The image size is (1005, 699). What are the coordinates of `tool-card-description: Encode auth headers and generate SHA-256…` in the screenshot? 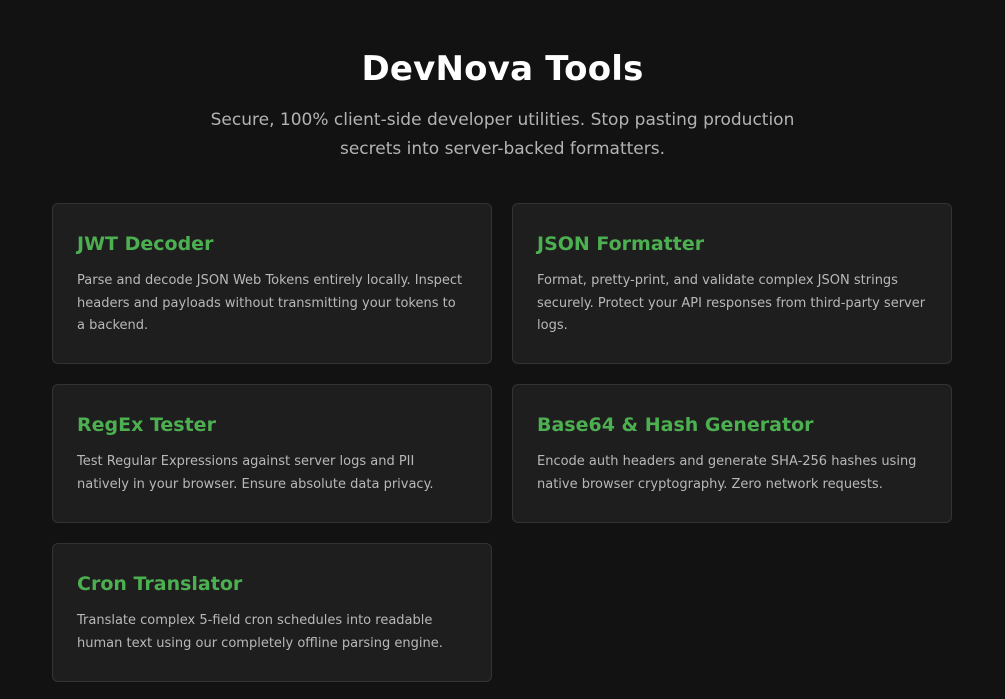 It's located at (727, 473).